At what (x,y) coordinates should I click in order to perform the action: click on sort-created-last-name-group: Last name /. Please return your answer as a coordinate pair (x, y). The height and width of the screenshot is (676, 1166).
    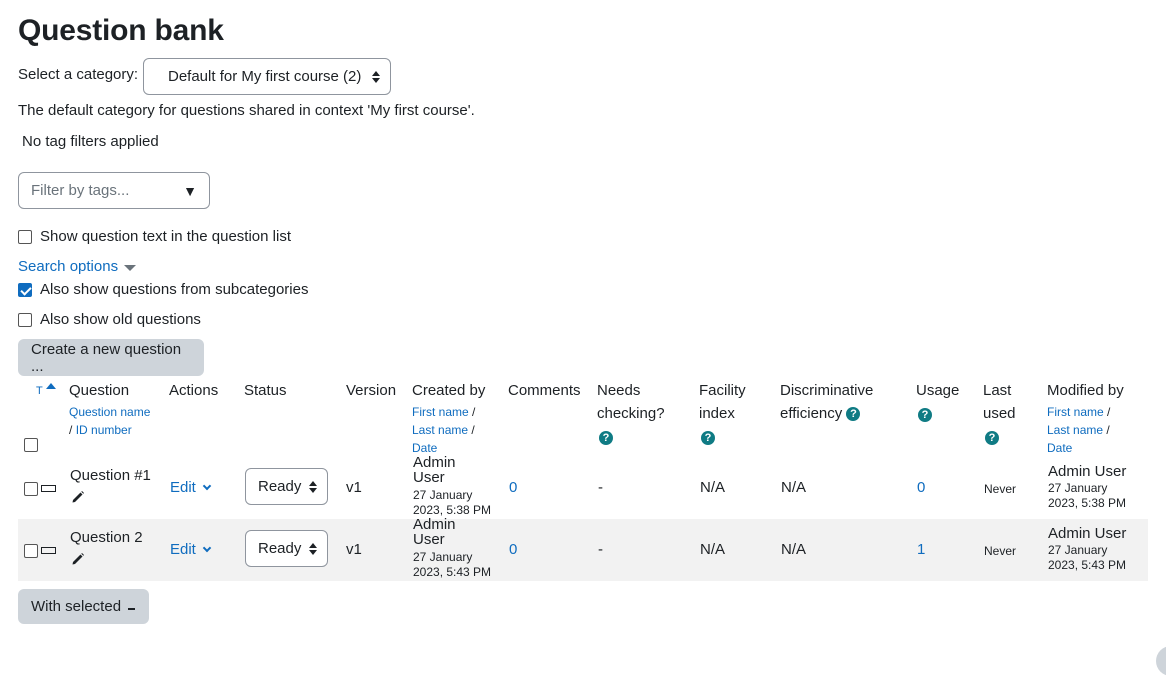
    Looking at the image, I should click on (443, 430).